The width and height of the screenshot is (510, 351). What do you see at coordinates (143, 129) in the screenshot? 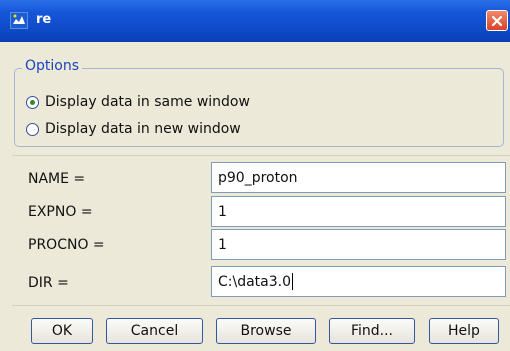
I see `radio-label: Display data in new window` at bounding box center [143, 129].